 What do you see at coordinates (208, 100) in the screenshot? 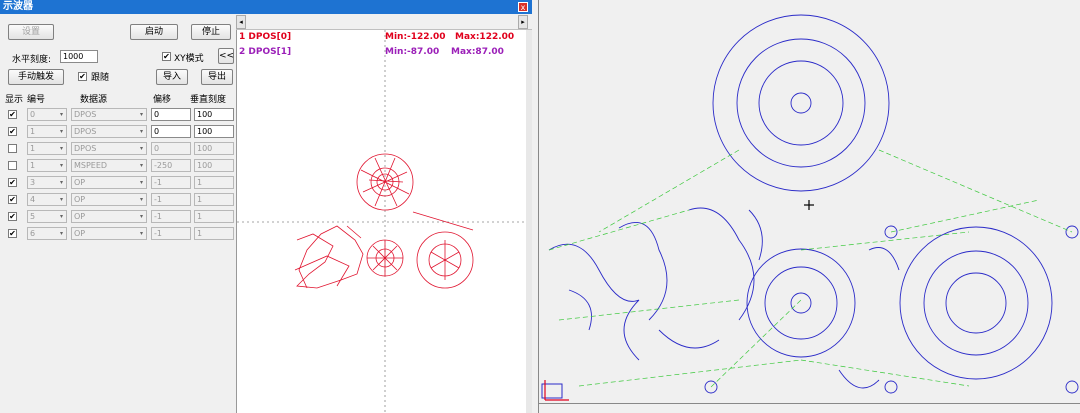
I see `col-header-vscale: 垂直刻度` at bounding box center [208, 100].